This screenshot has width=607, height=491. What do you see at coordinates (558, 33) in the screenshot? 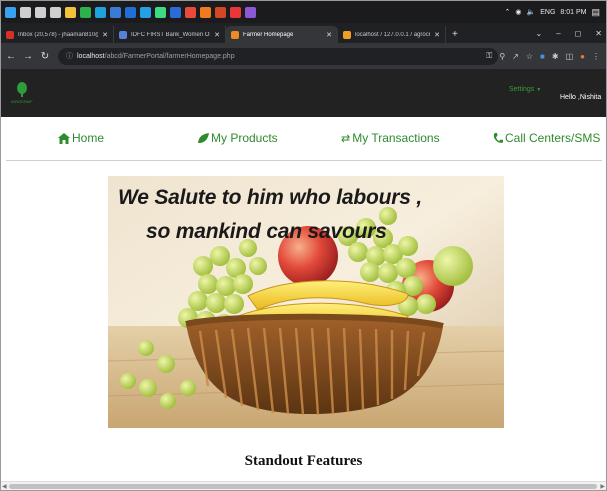
I see `minimize-icon: –` at bounding box center [558, 33].